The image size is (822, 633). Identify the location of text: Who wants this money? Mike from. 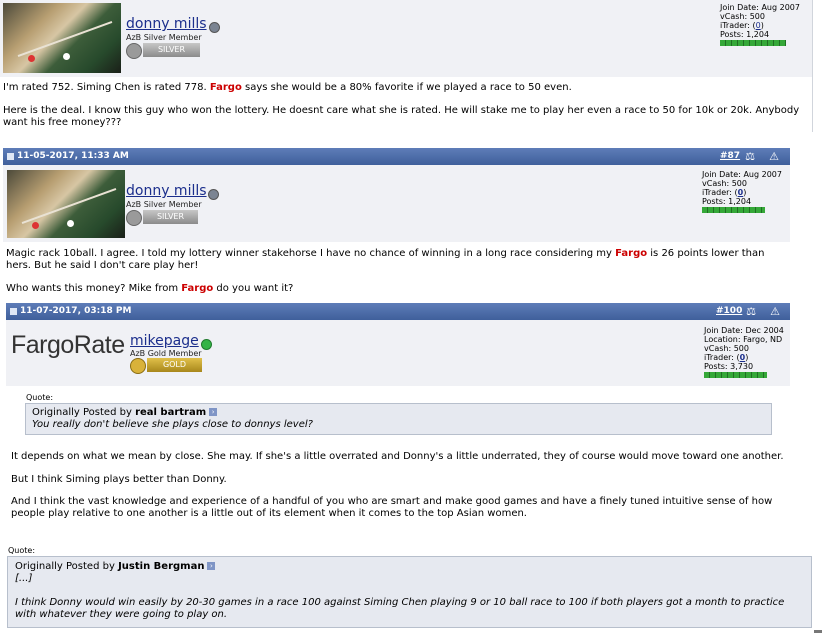
(94, 288).